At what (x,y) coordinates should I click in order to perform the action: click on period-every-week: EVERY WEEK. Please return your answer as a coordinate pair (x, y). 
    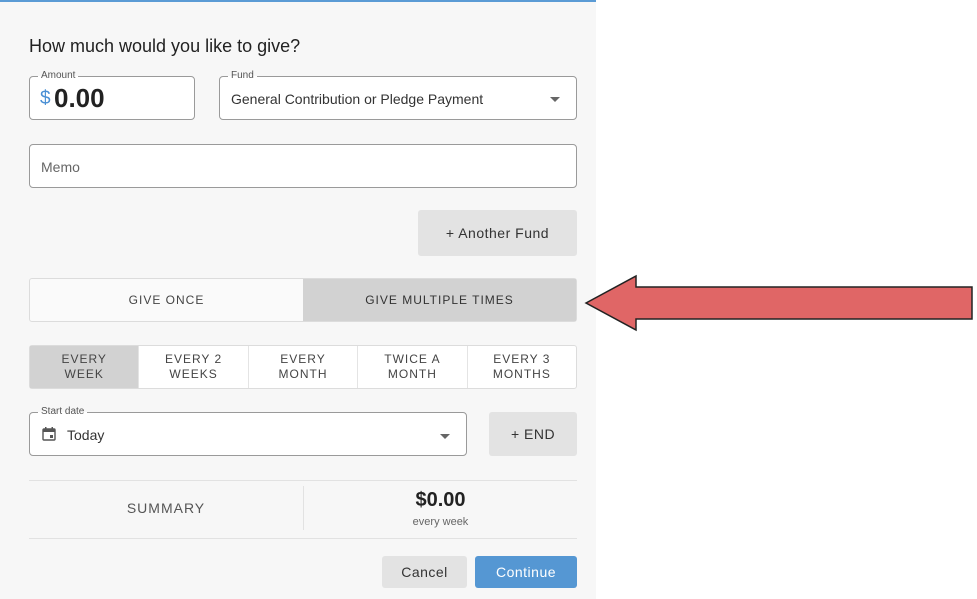
    Looking at the image, I should click on (84, 367).